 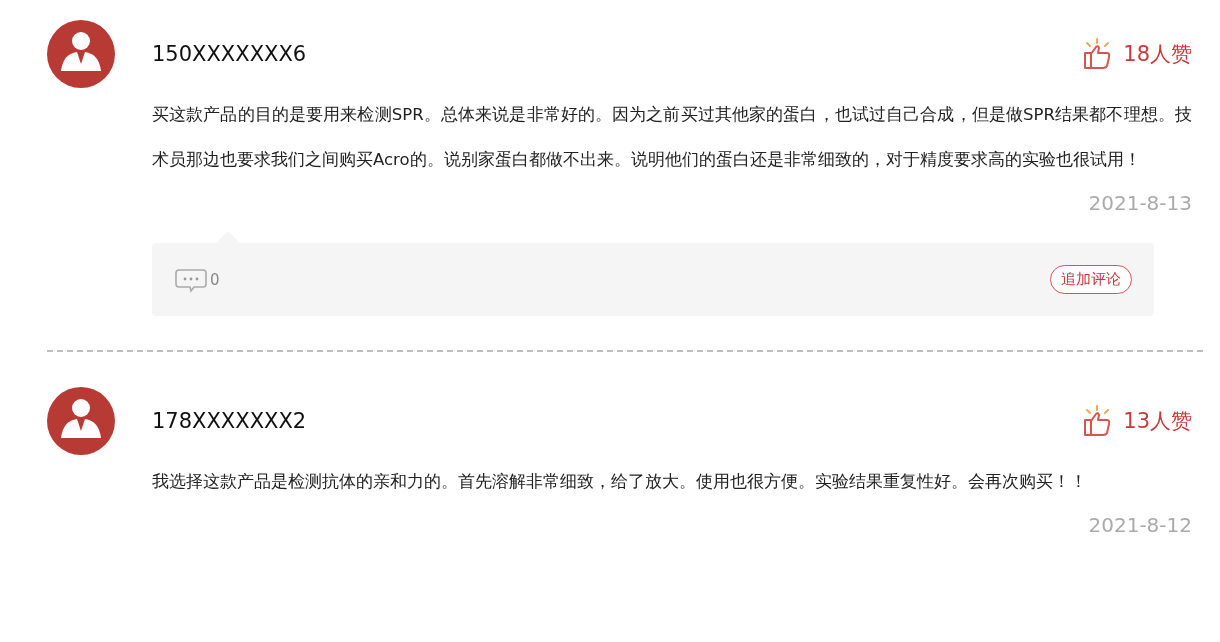 I want to click on username: 150XXXXXXX6, so click(x=229, y=54).